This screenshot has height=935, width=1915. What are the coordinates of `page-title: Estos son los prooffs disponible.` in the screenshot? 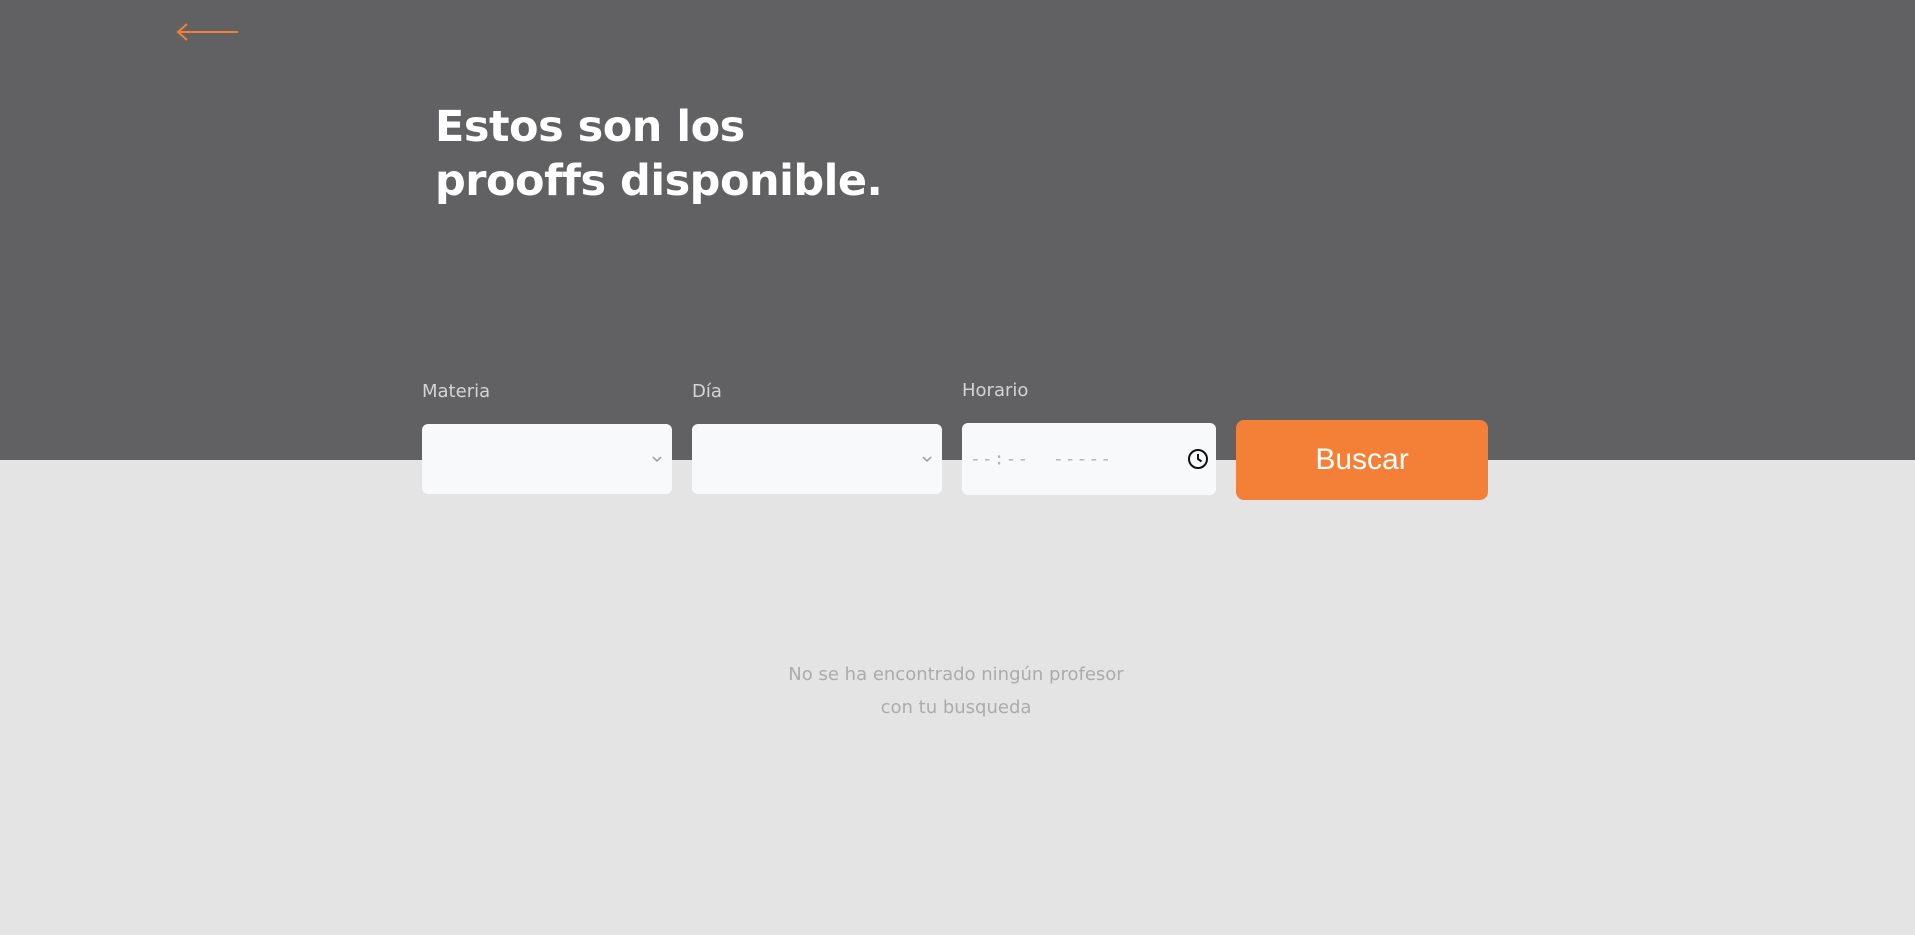 It's located at (659, 154).